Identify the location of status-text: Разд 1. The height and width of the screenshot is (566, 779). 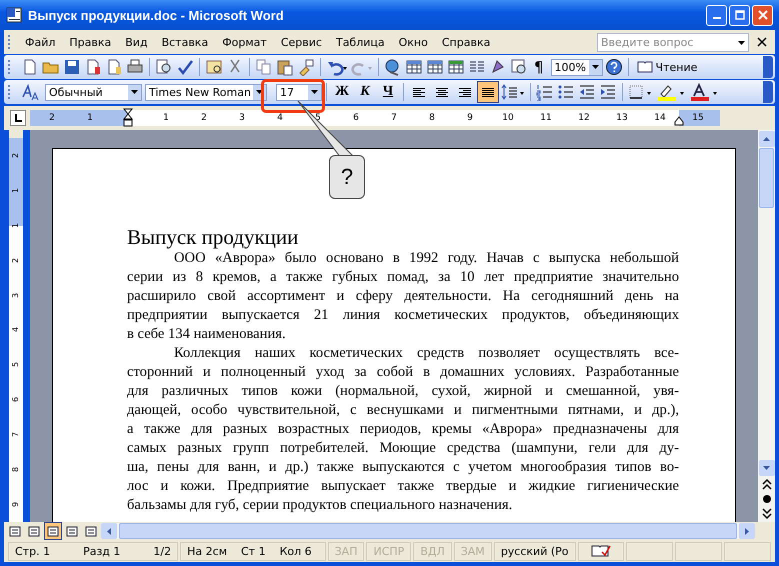
(101, 551).